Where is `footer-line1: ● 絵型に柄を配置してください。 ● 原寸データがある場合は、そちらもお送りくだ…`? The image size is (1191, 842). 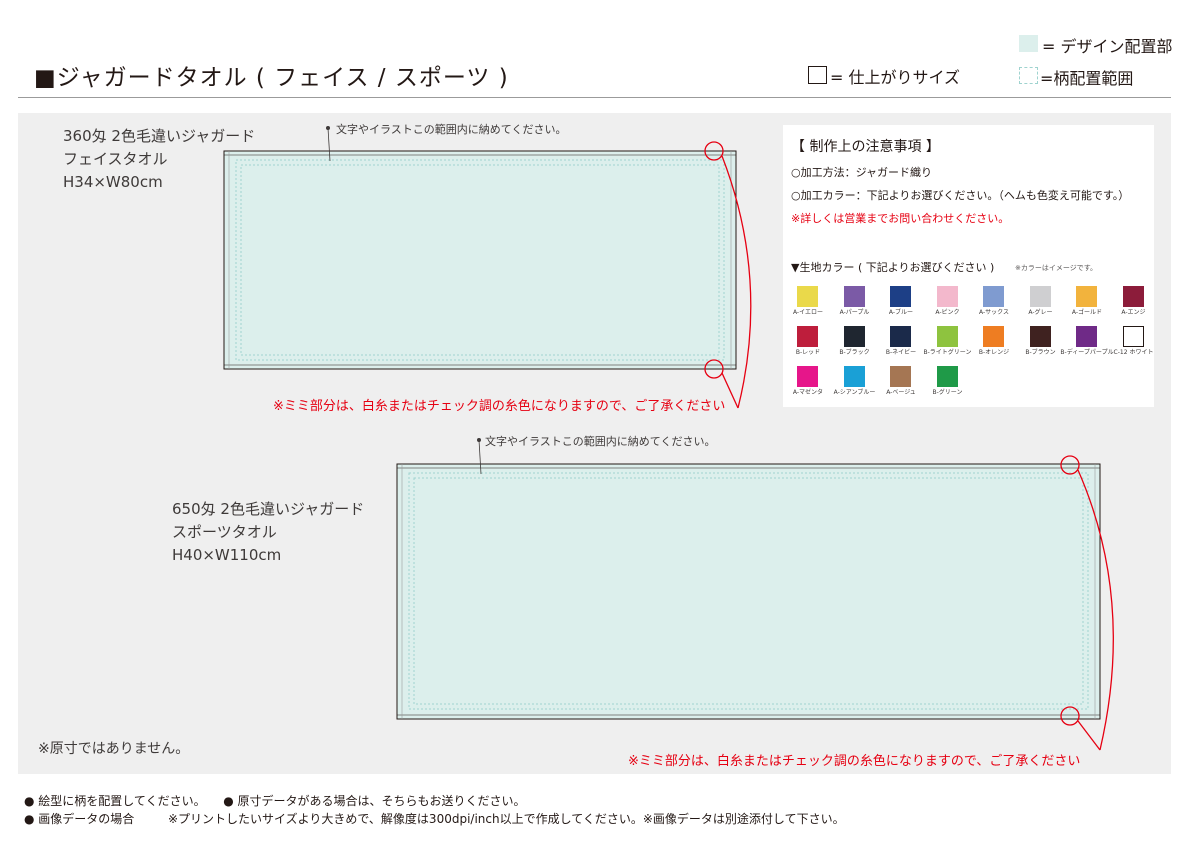
footer-line1: ● 絵型に柄を配置してください。 ● 原寸データがある場合は、そちらもお送りくだ… is located at coordinates (275, 800).